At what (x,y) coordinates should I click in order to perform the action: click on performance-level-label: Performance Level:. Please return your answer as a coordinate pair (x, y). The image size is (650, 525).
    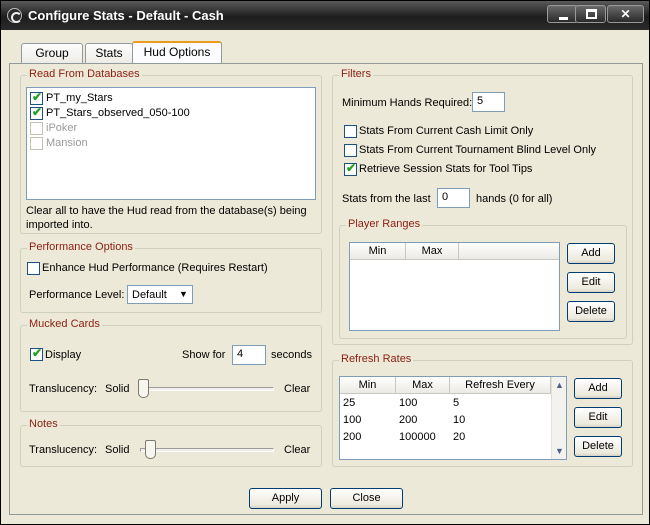
    Looking at the image, I should click on (77, 295).